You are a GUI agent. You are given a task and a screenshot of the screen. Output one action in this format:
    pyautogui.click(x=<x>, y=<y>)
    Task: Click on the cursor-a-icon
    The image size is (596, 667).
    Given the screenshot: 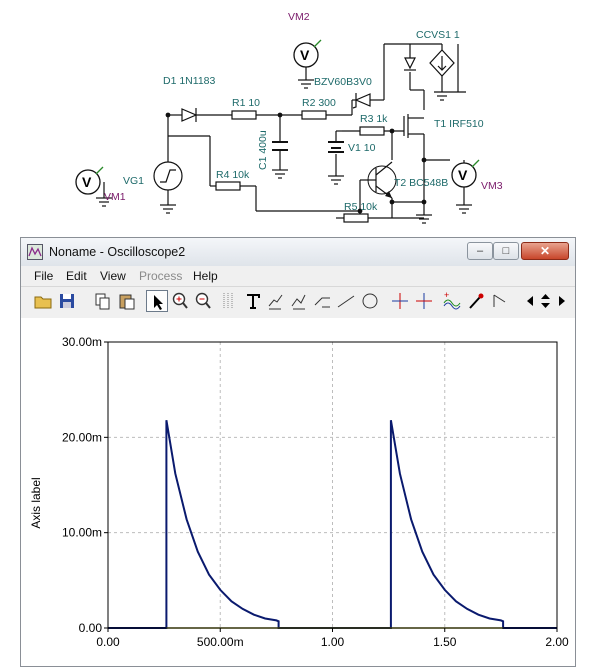 What is the action you would take?
    pyautogui.click(x=400, y=301)
    